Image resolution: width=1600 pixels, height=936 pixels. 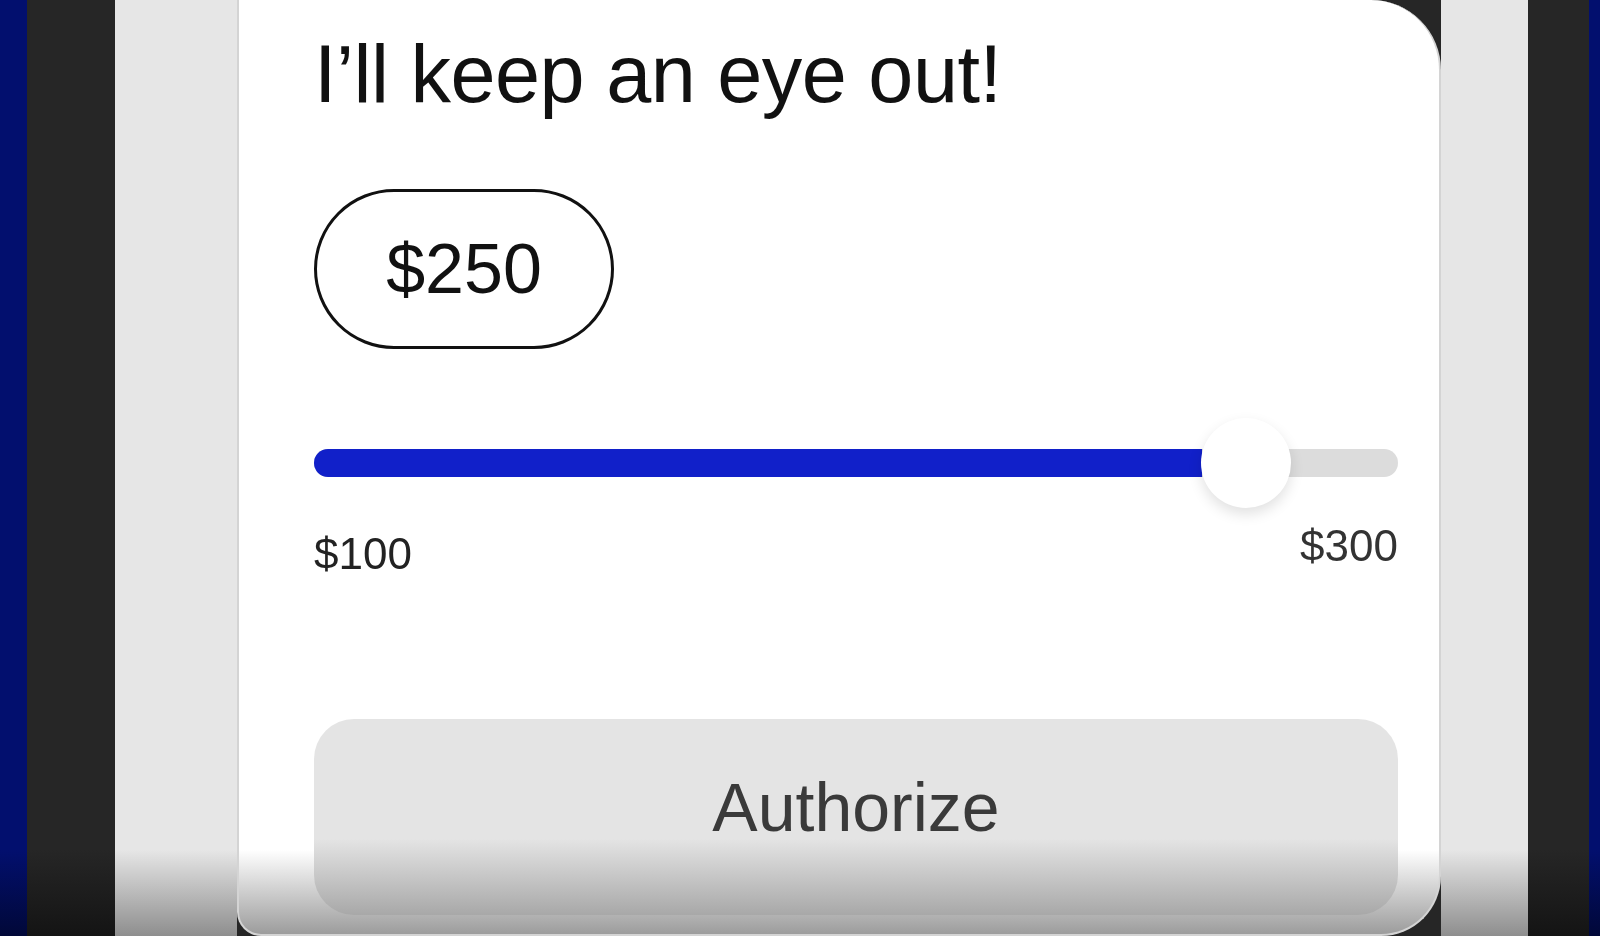 I want to click on amount-field: $250, so click(x=464, y=269).